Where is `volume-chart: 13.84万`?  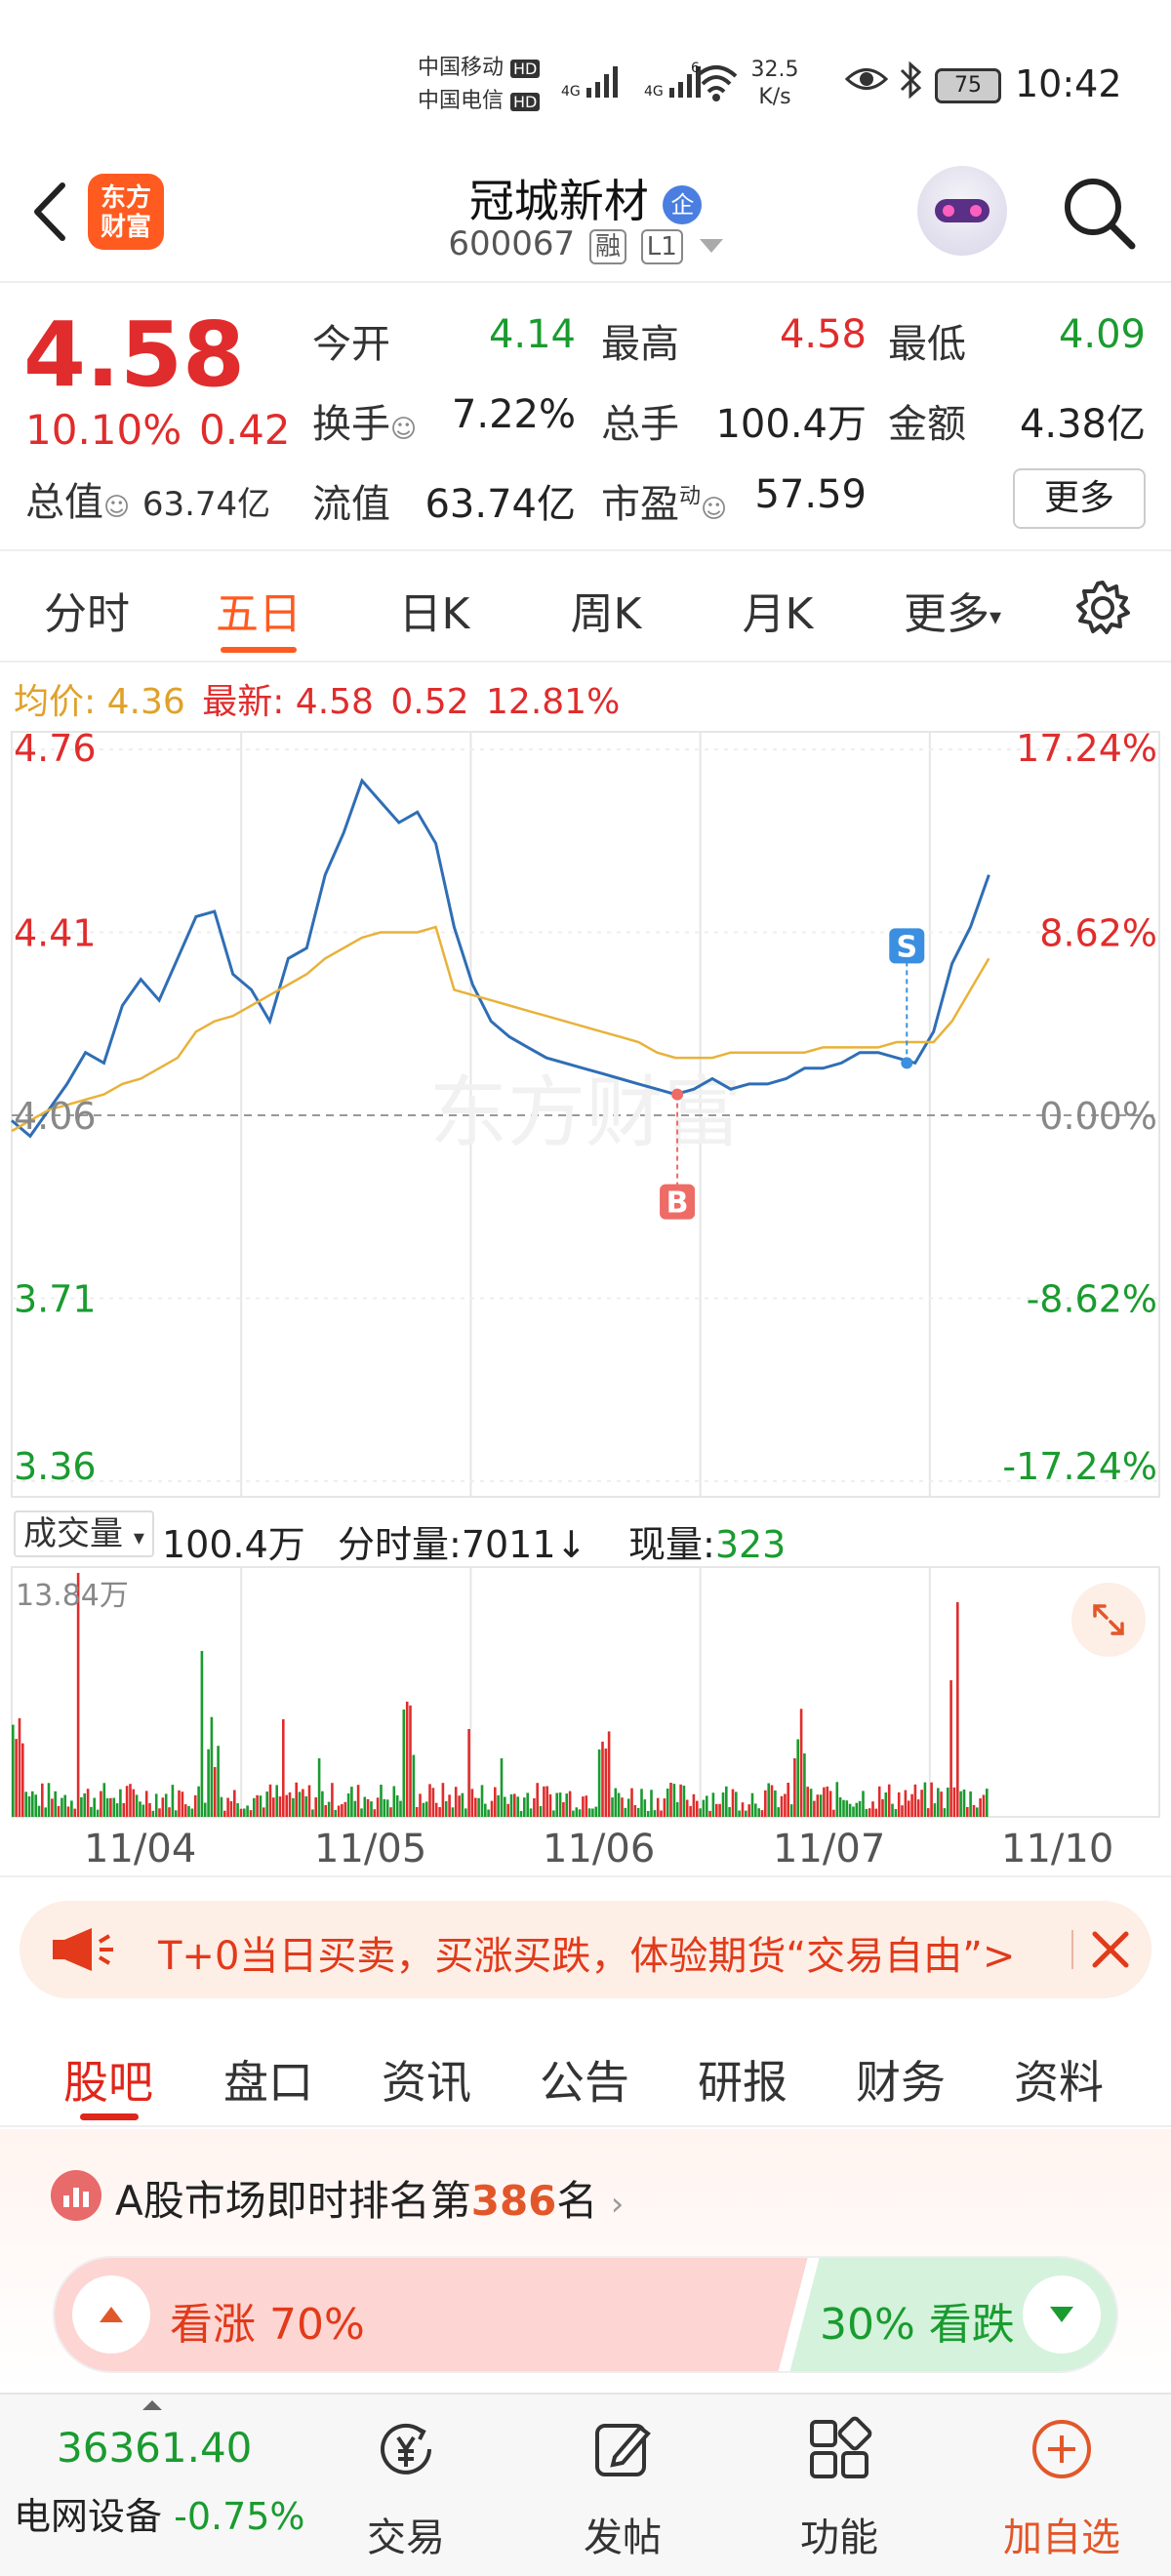
volume-chart: 13.84万 is located at coordinates (585, 1692).